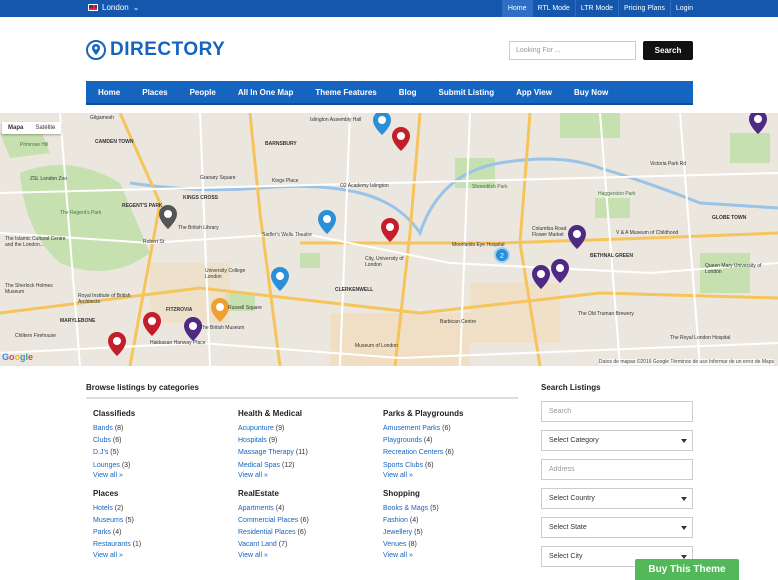 Image resolution: width=778 pixels, height=580 pixels. What do you see at coordinates (345, 92) in the screenshot?
I see `nav-theme-features: Theme Features` at bounding box center [345, 92].